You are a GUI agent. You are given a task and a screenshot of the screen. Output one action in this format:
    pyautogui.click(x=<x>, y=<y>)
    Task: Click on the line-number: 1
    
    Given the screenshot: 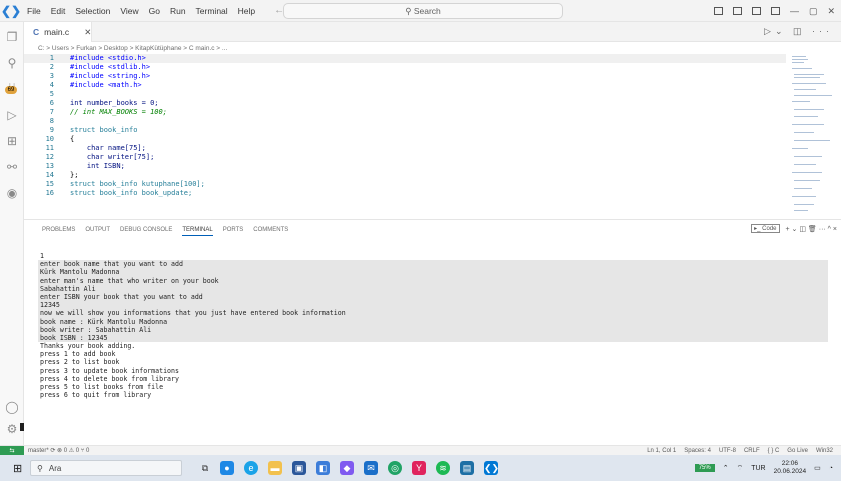 What is the action you would take?
    pyautogui.click(x=51, y=58)
    